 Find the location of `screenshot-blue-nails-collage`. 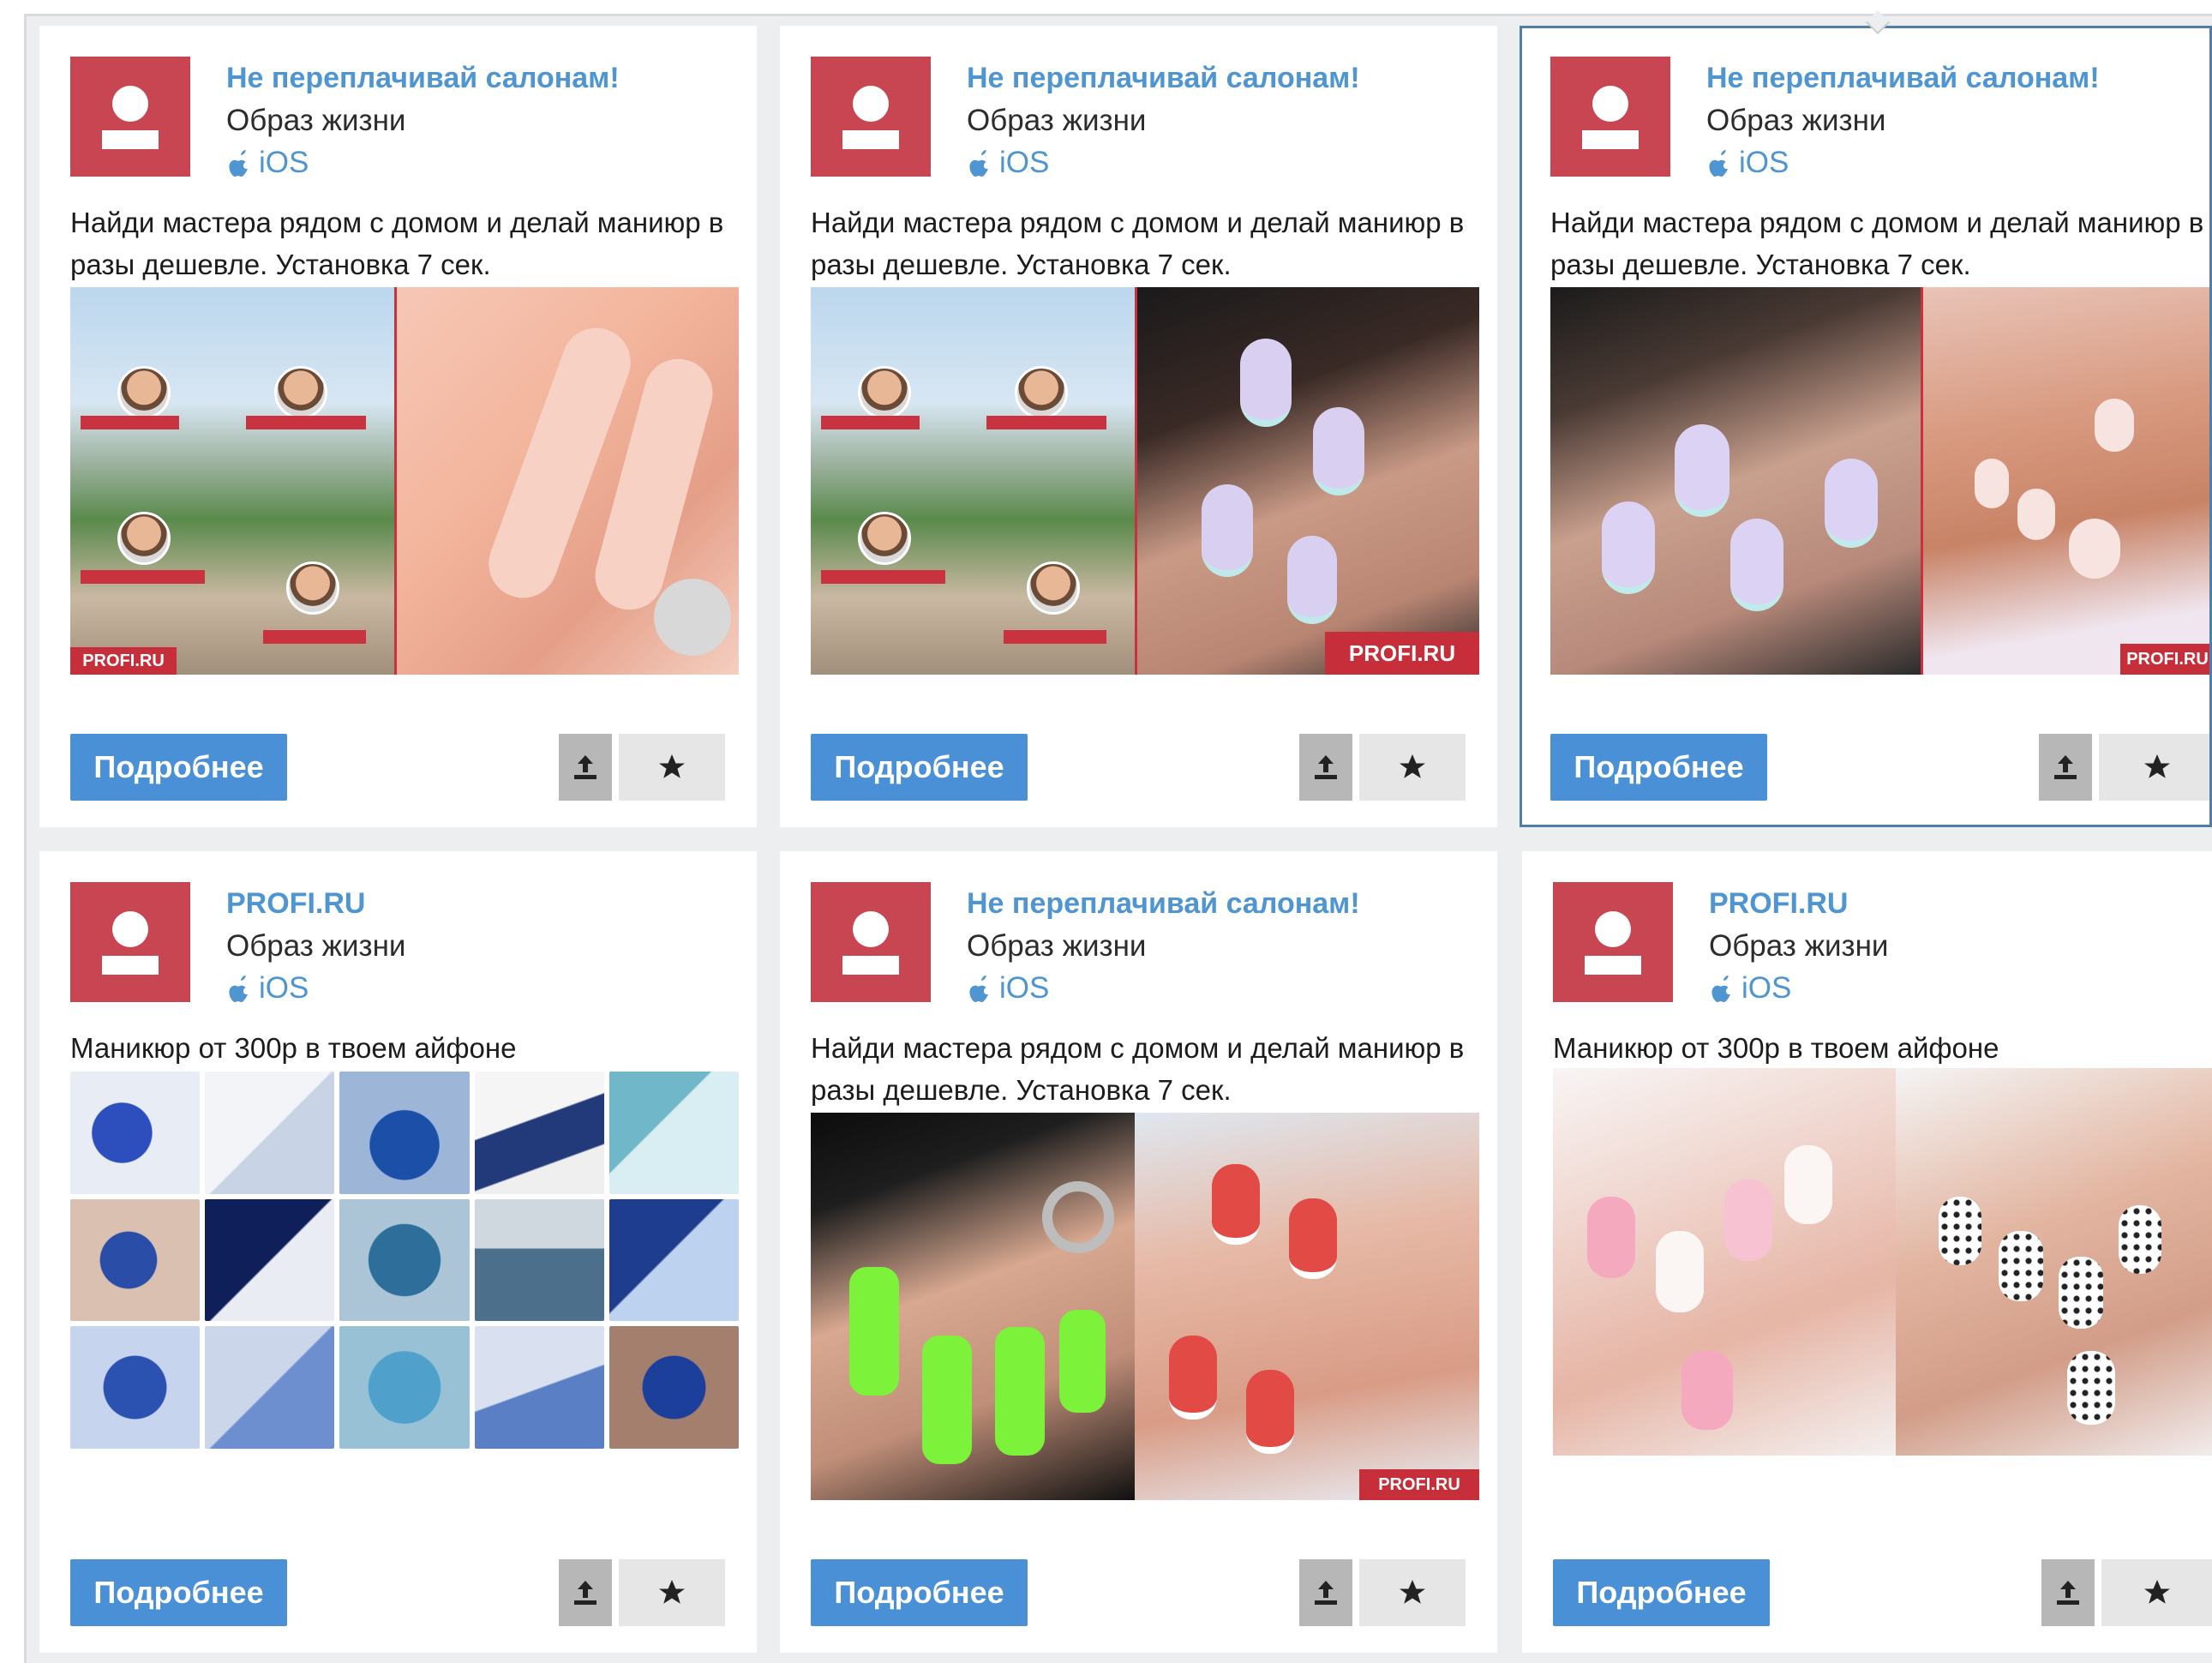

screenshot-blue-nails-collage is located at coordinates (405, 1260).